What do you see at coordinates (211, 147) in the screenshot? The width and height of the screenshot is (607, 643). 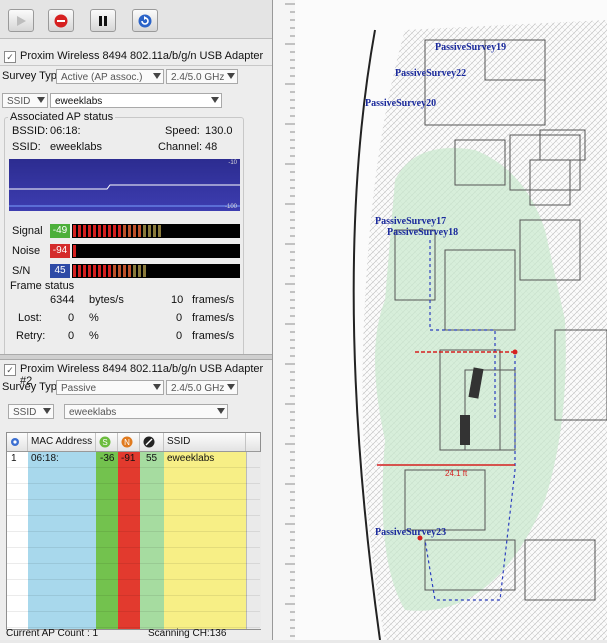 I see `channel-value: 48` at bounding box center [211, 147].